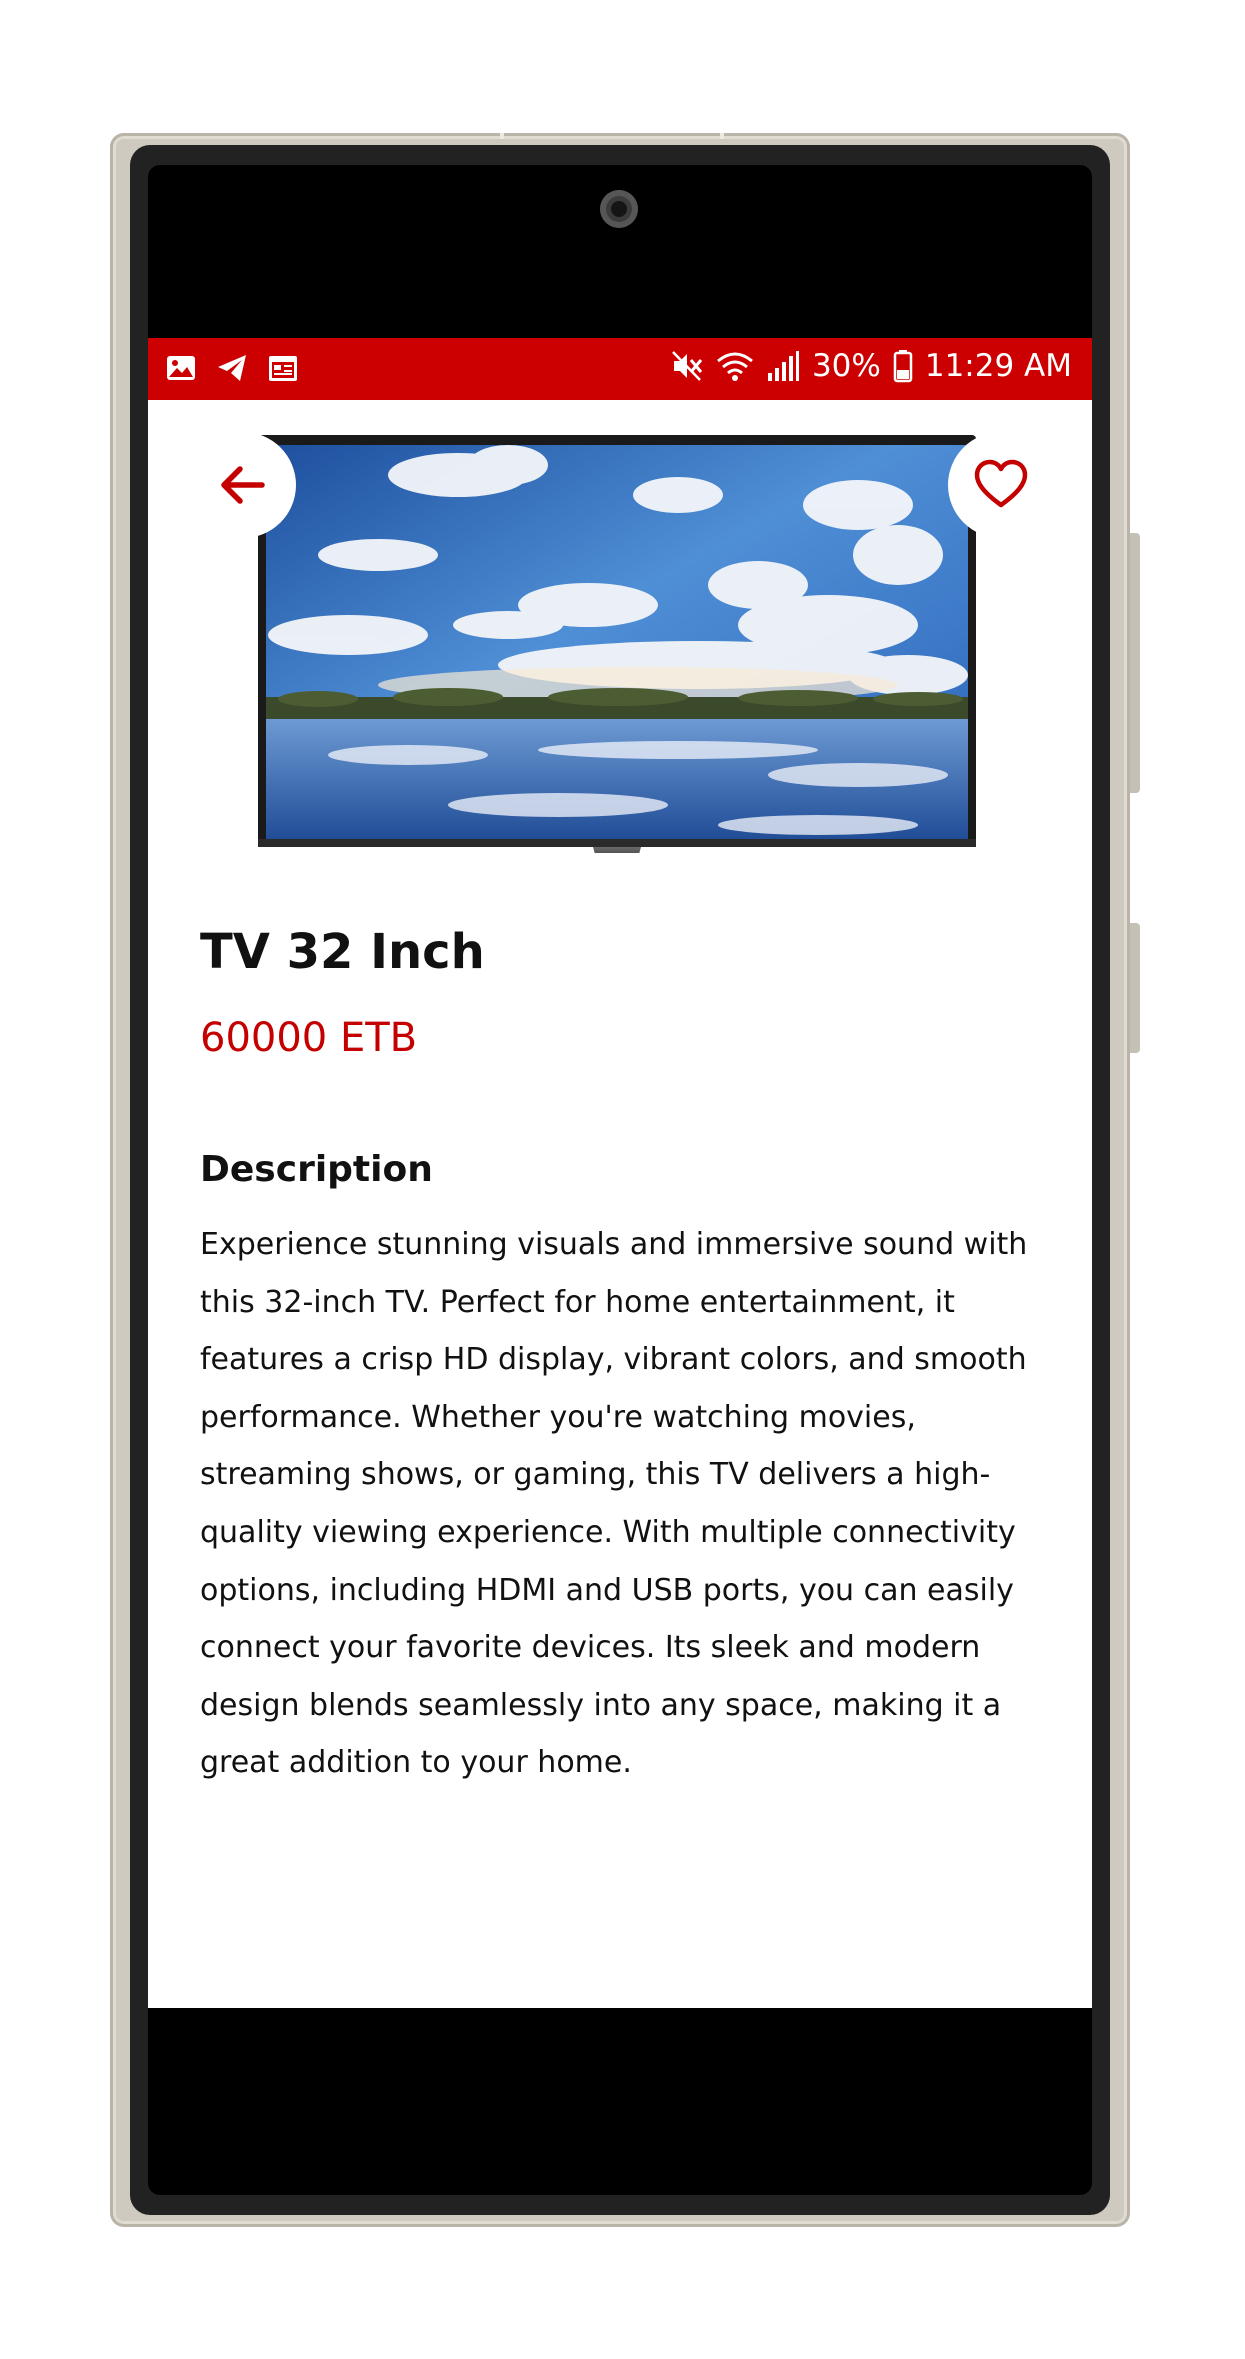 Image resolution: width=1245 pixels, height=2359 pixels. Describe the element at coordinates (903, 366) in the screenshot. I see `battery-icon` at that location.